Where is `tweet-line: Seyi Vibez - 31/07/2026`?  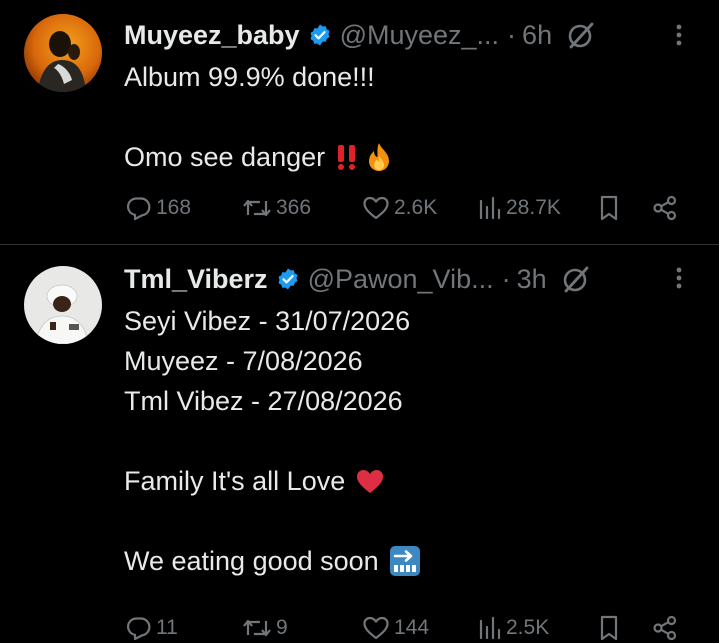
tweet-line: Seyi Vibez - 31/07/2026 is located at coordinates (267, 321).